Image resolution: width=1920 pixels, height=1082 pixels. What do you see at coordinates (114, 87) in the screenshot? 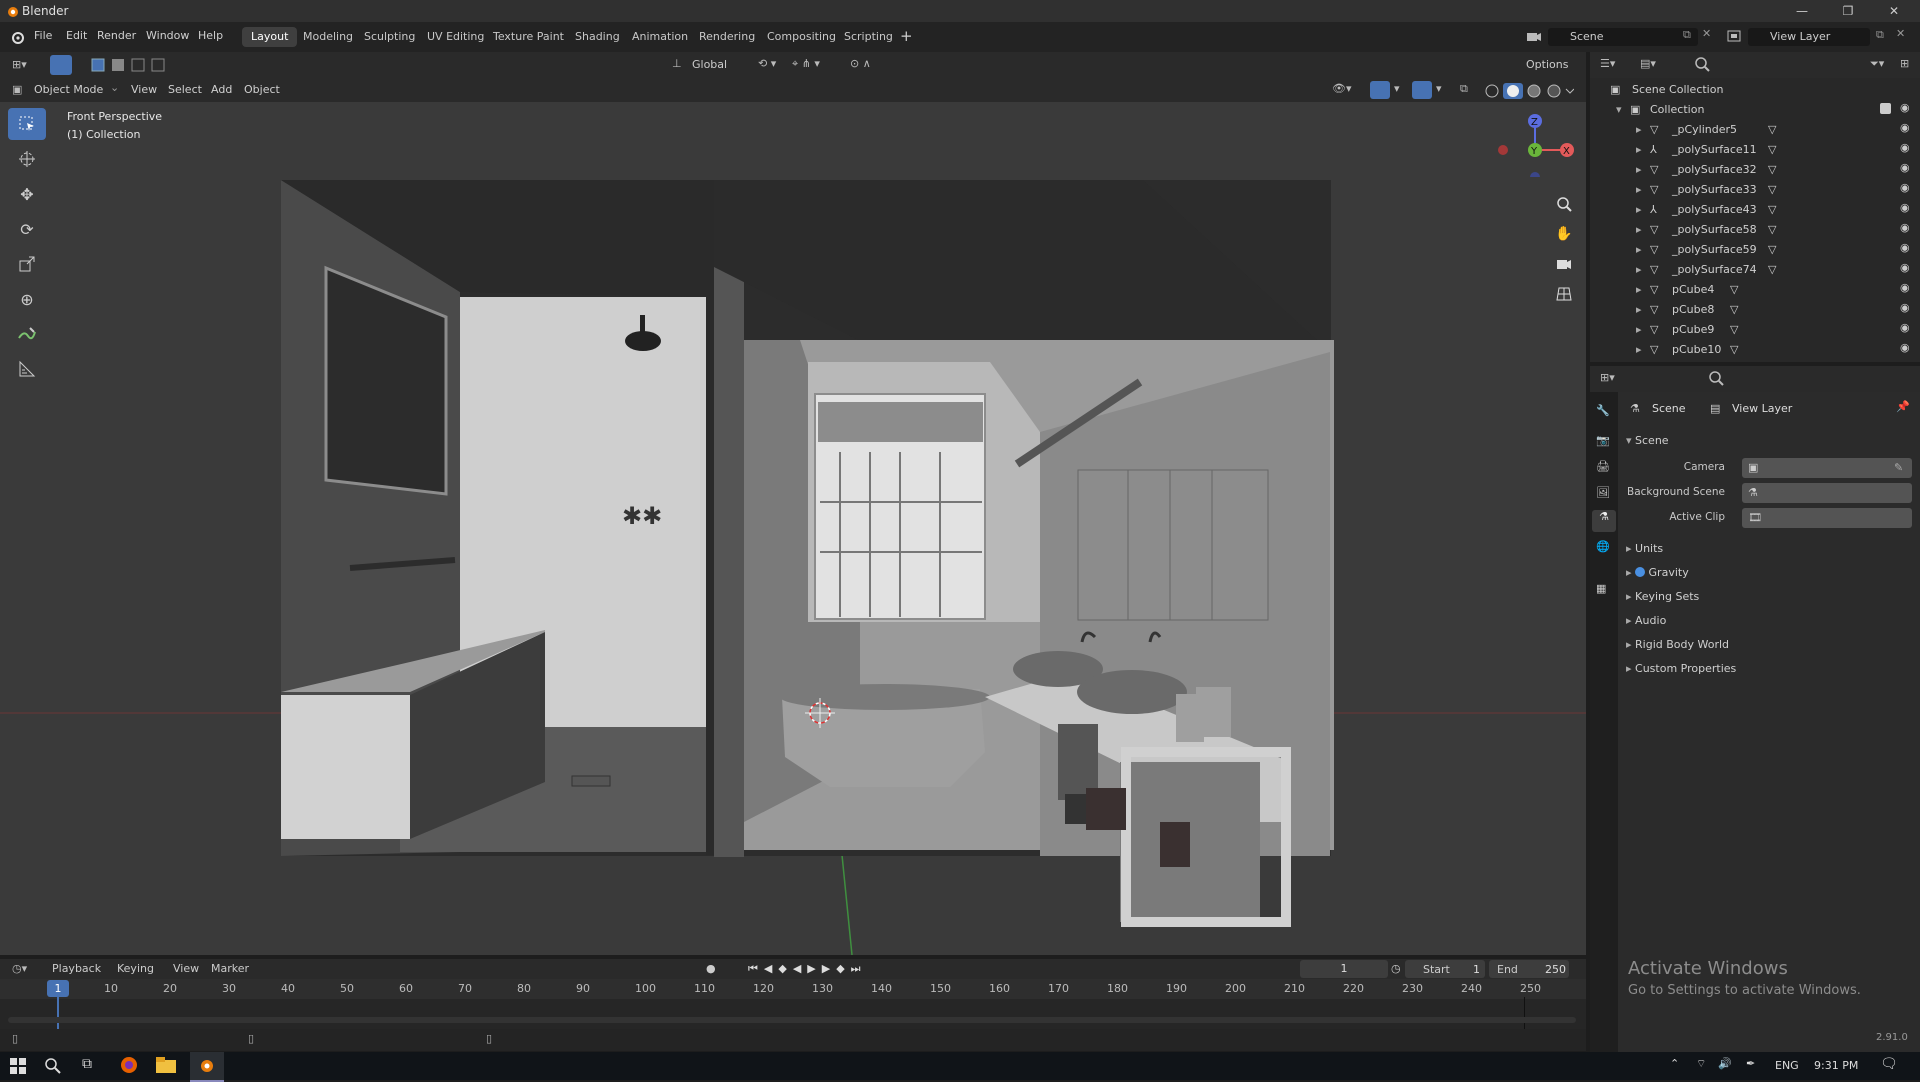
I see `chevron-down-icon: ⌄` at bounding box center [114, 87].